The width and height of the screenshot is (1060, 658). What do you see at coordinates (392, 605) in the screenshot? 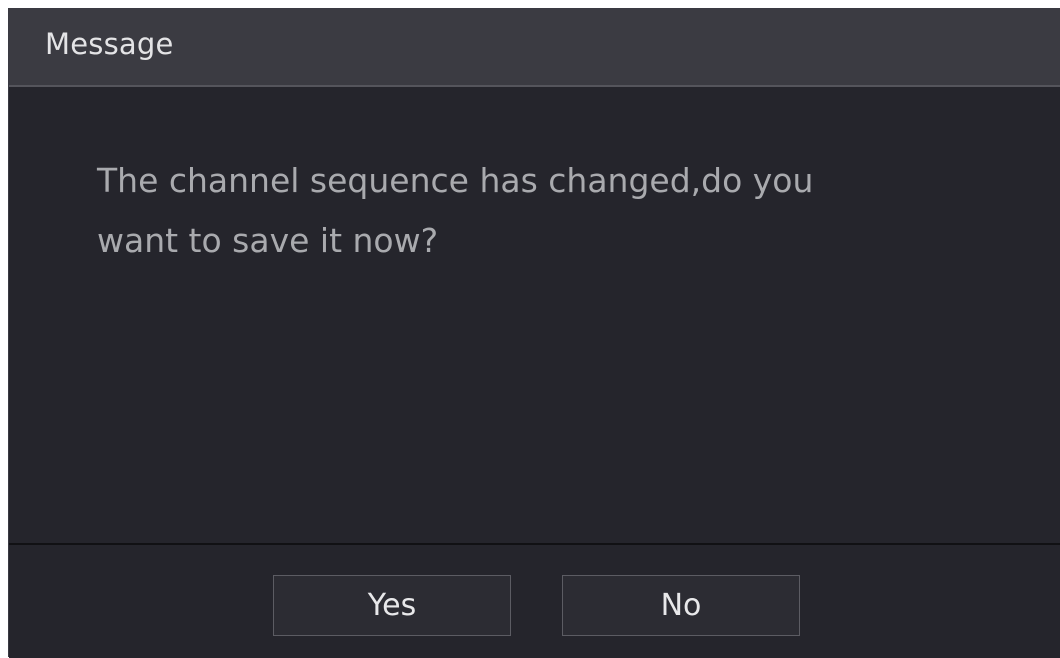
I see `yes-button: Yes` at bounding box center [392, 605].